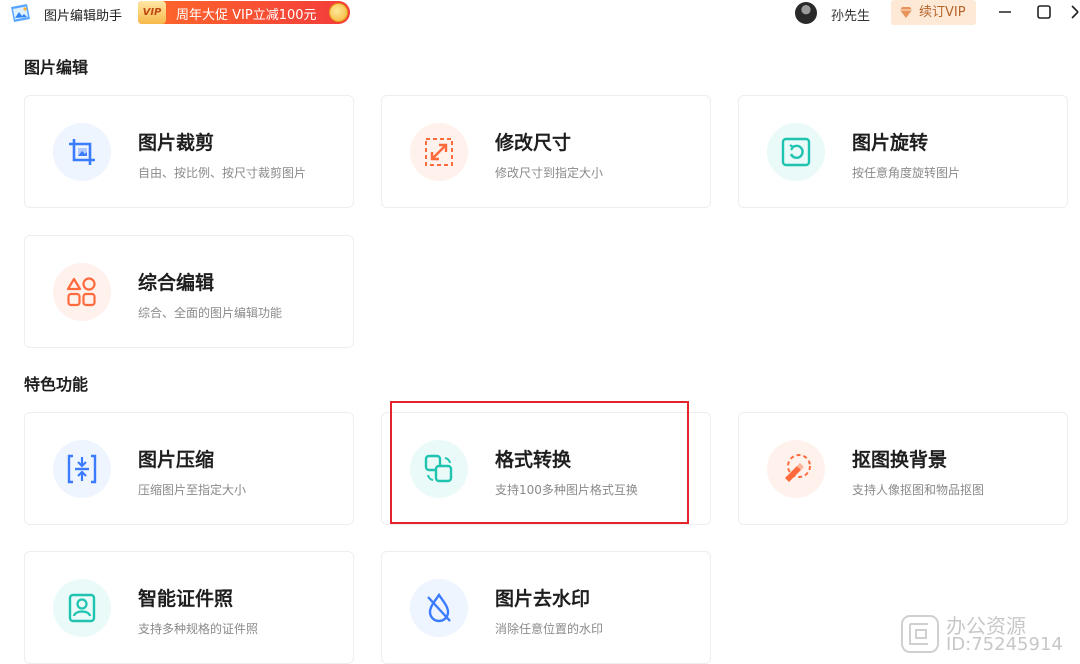  Describe the element at coordinates (1072, 12) in the screenshot. I see `close-icon` at that location.